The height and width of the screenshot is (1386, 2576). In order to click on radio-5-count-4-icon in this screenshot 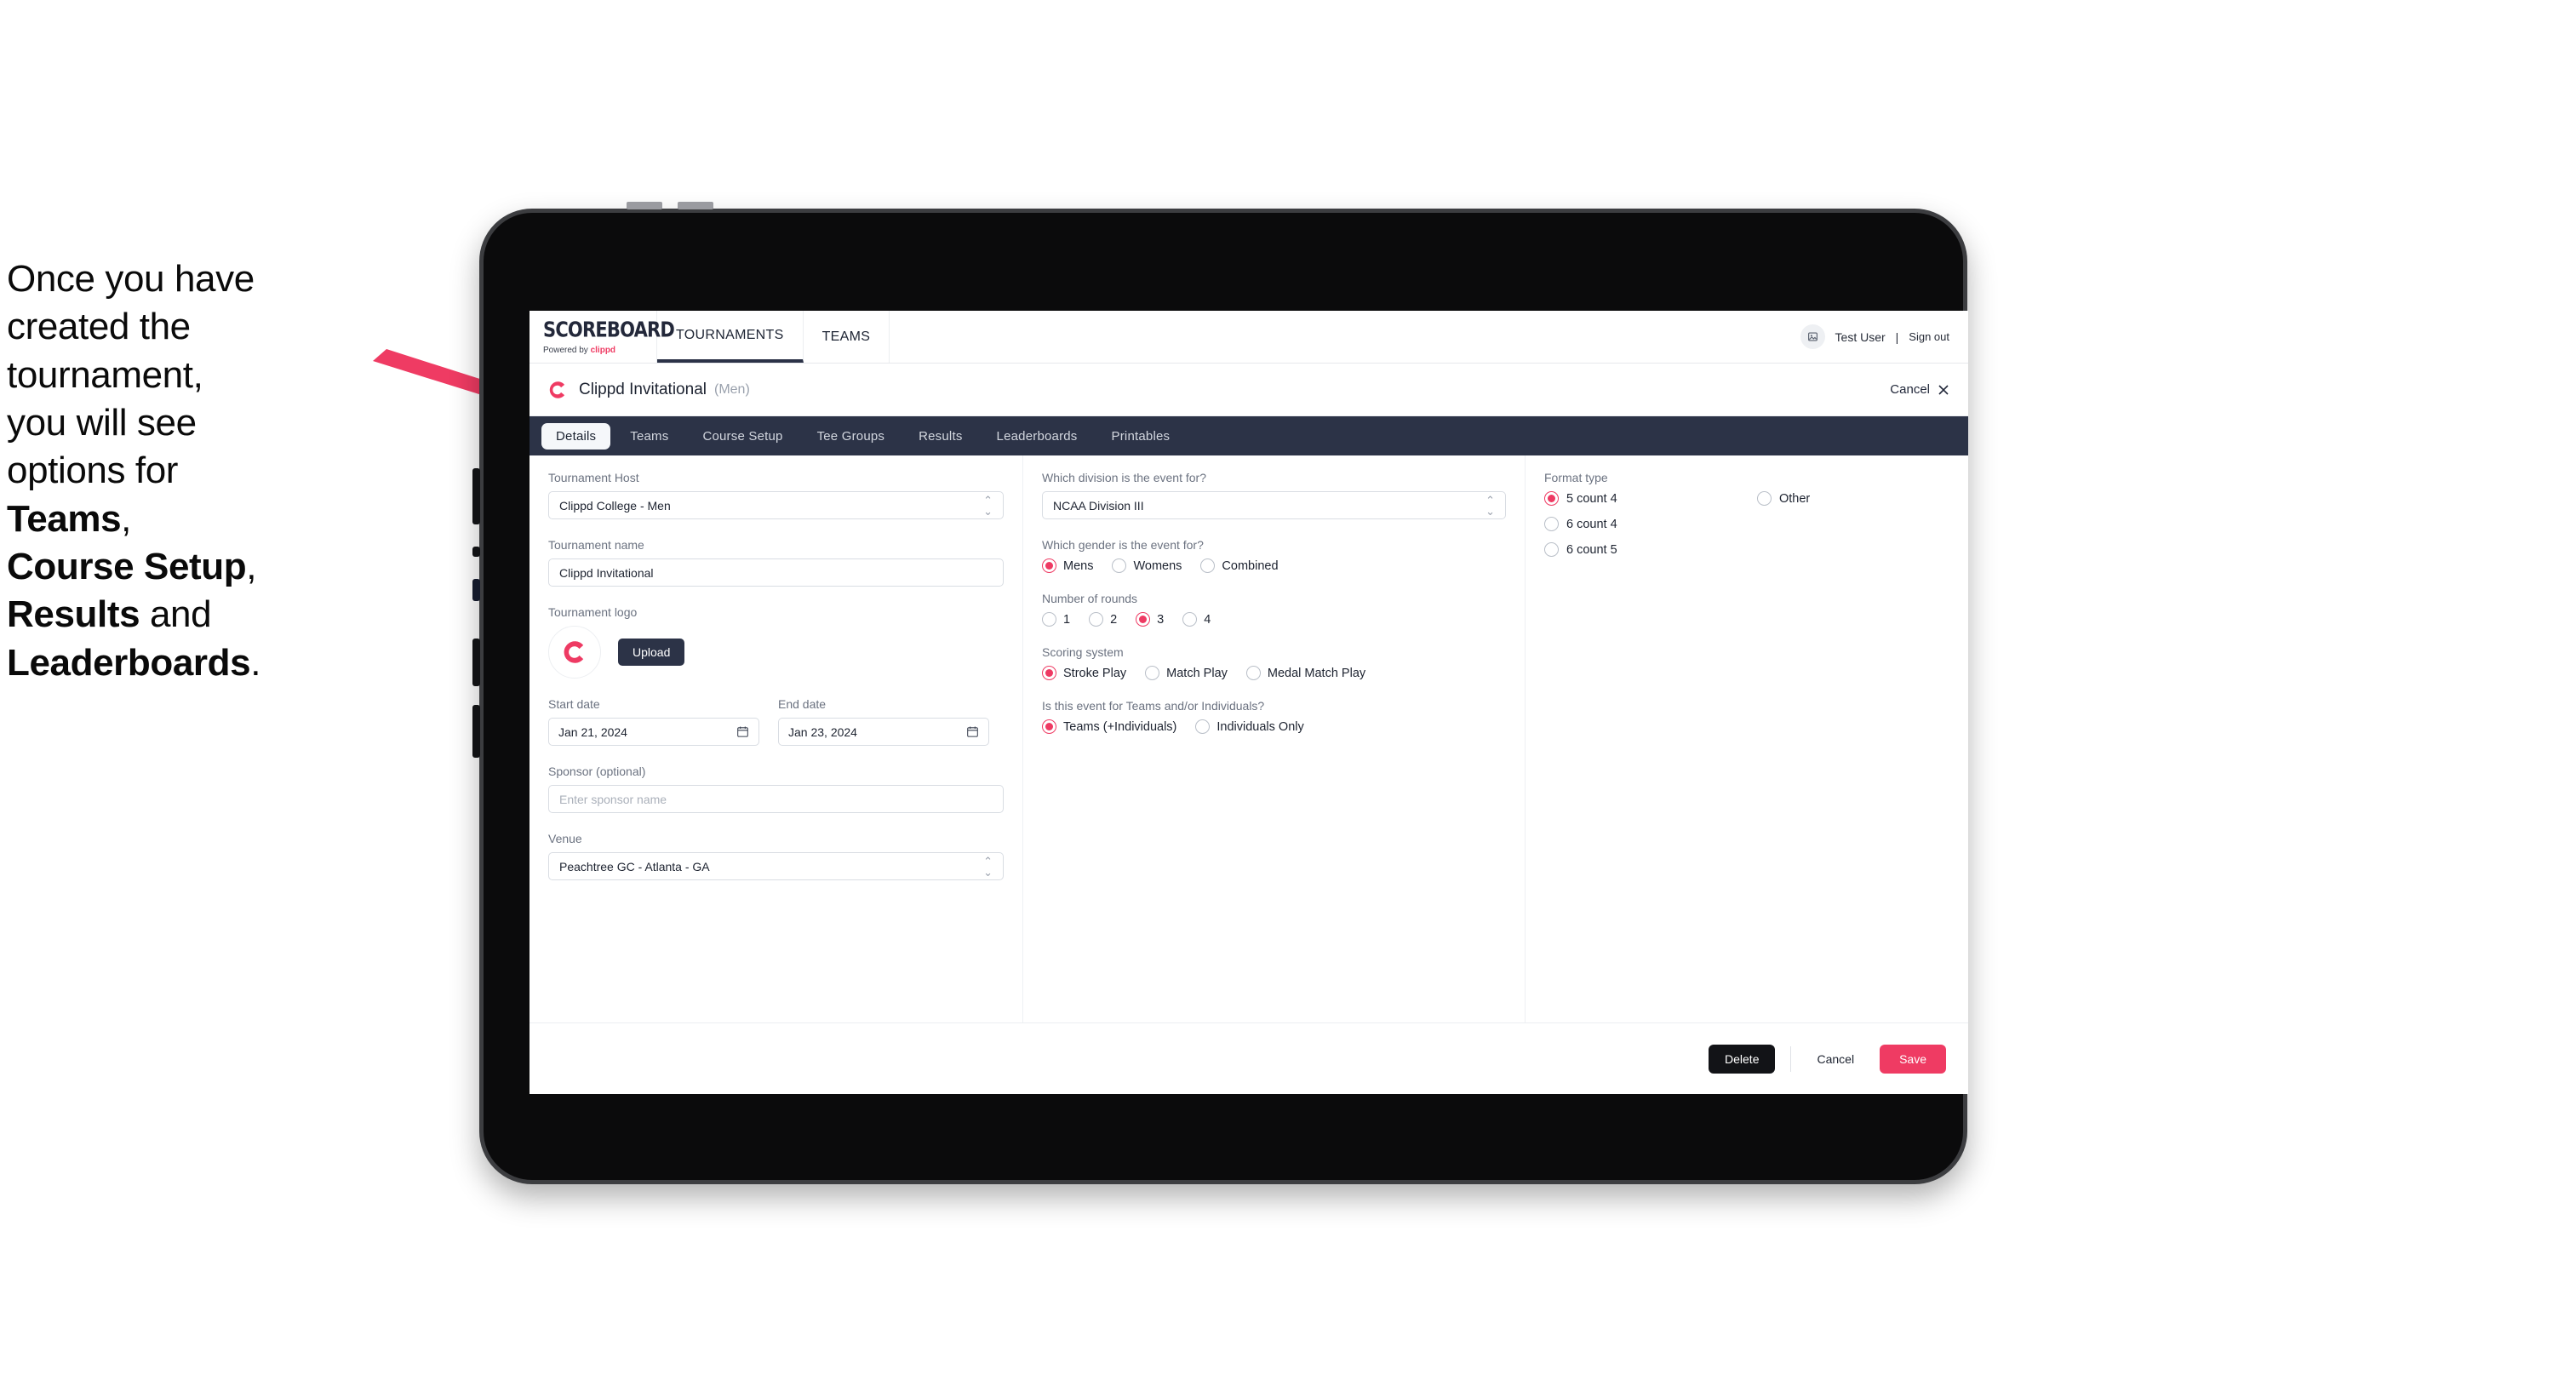, I will do `click(1551, 498)`.